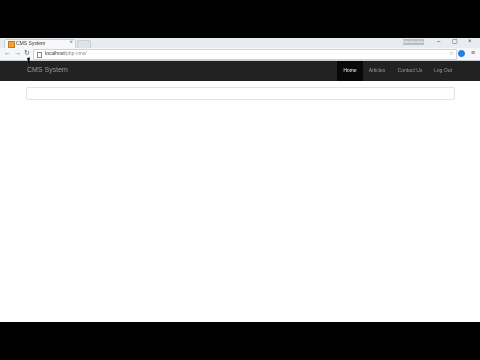 This screenshot has width=480, height=360. What do you see at coordinates (455, 42) in the screenshot?
I see `maximize-icon: ▢` at bounding box center [455, 42].